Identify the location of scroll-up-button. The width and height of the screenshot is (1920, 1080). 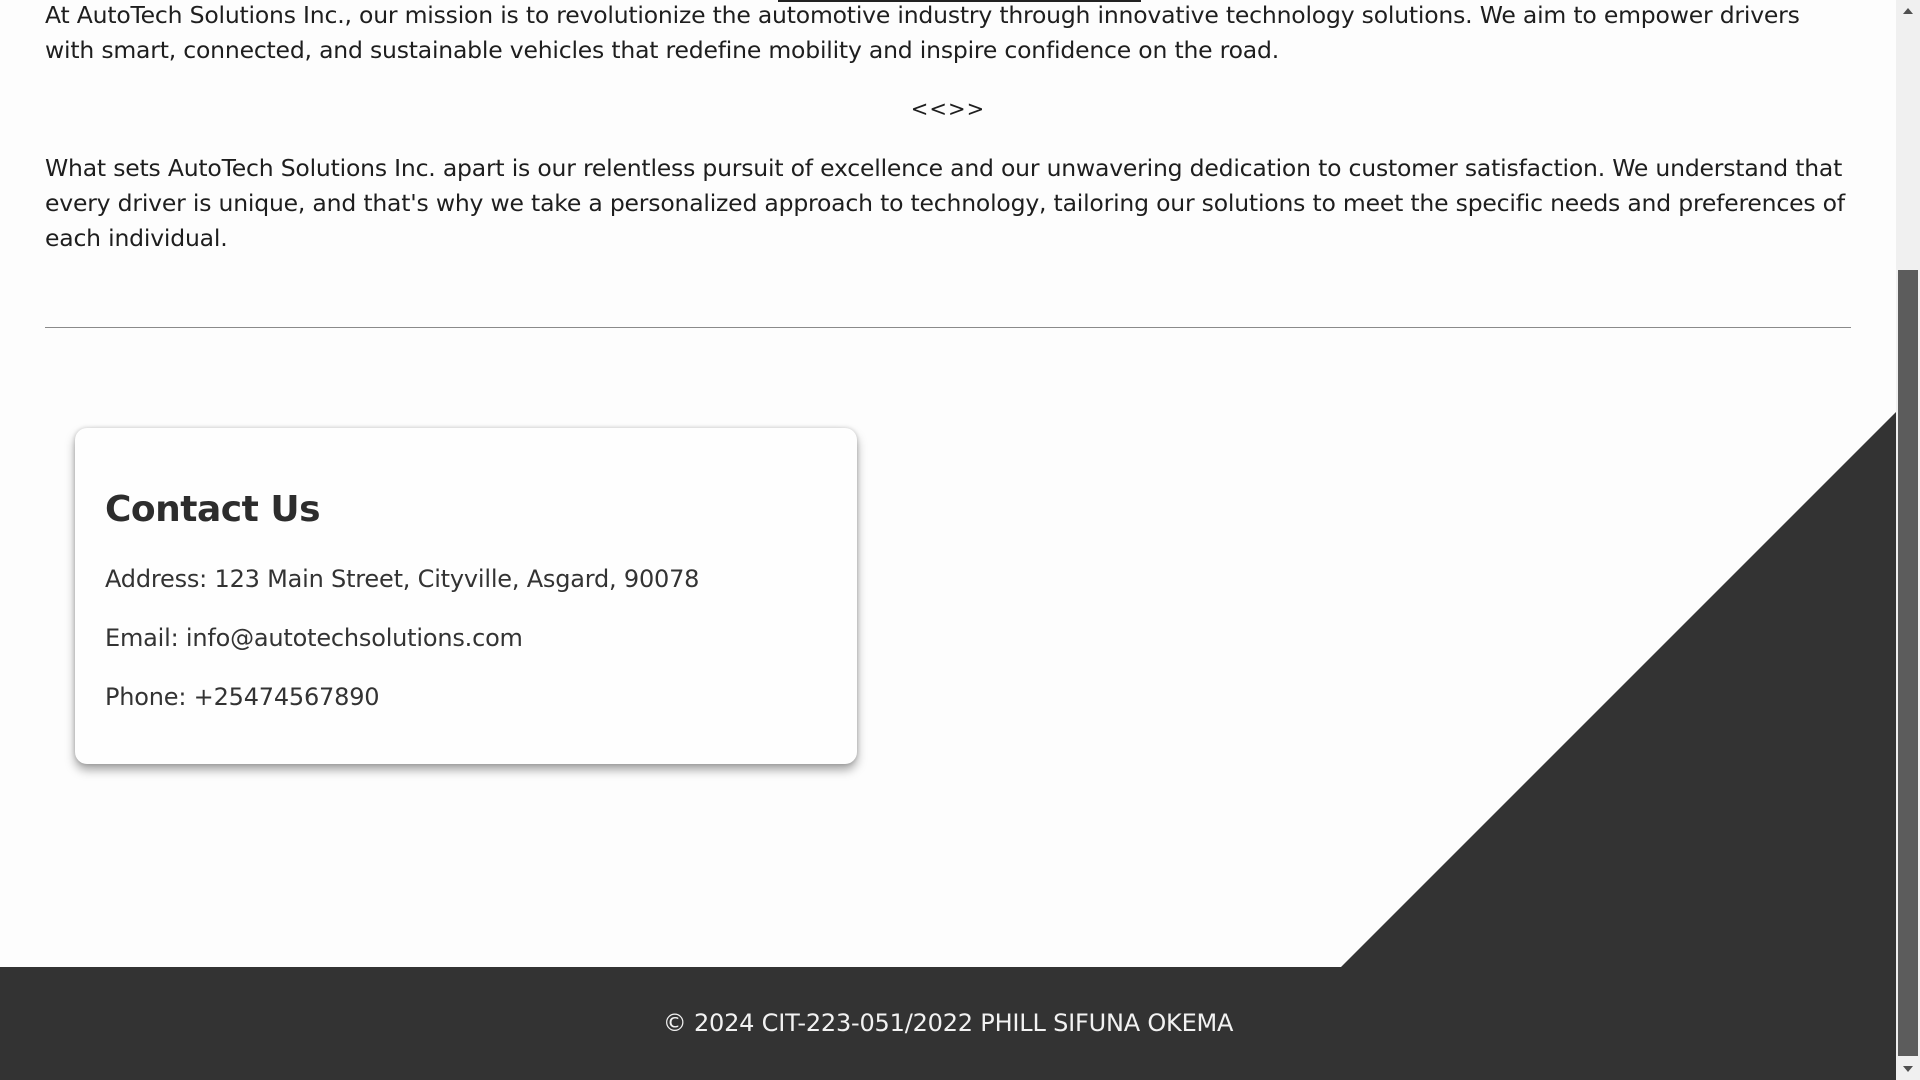
(1908, 12).